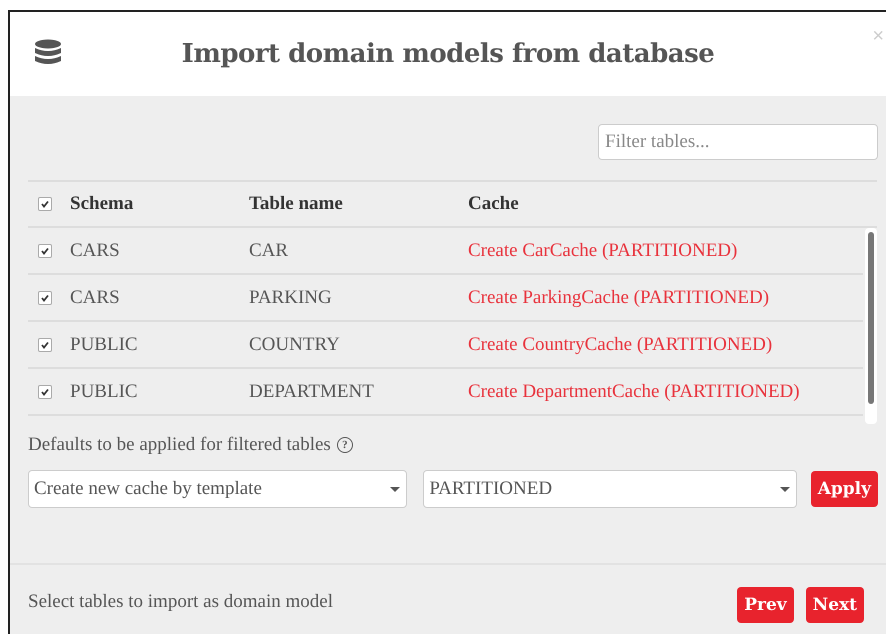 The height and width of the screenshot is (634, 886). What do you see at coordinates (610, 489) in the screenshot?
I see `template-dropdown: PARTITIONED` at bounding box center [610, 489].